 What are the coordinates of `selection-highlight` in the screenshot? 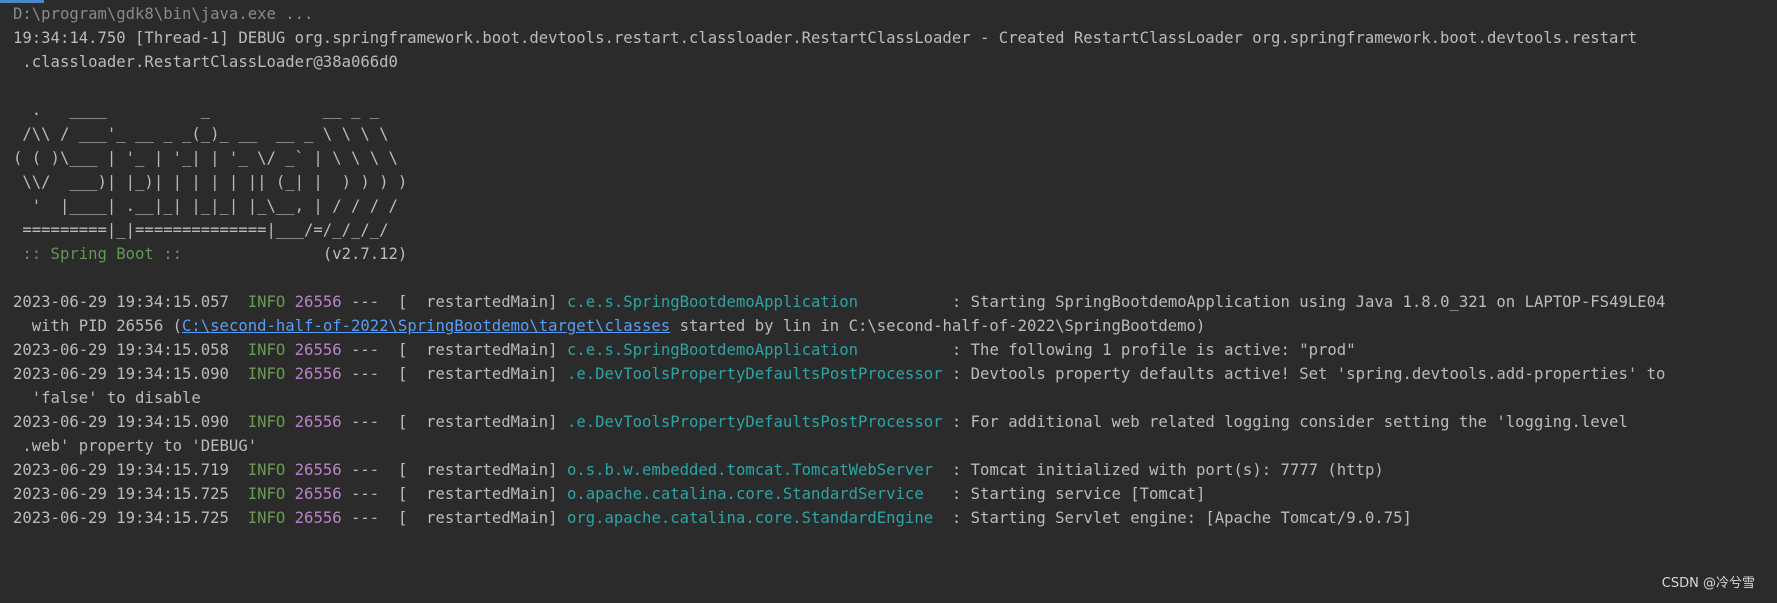 It's located at (22, 1).